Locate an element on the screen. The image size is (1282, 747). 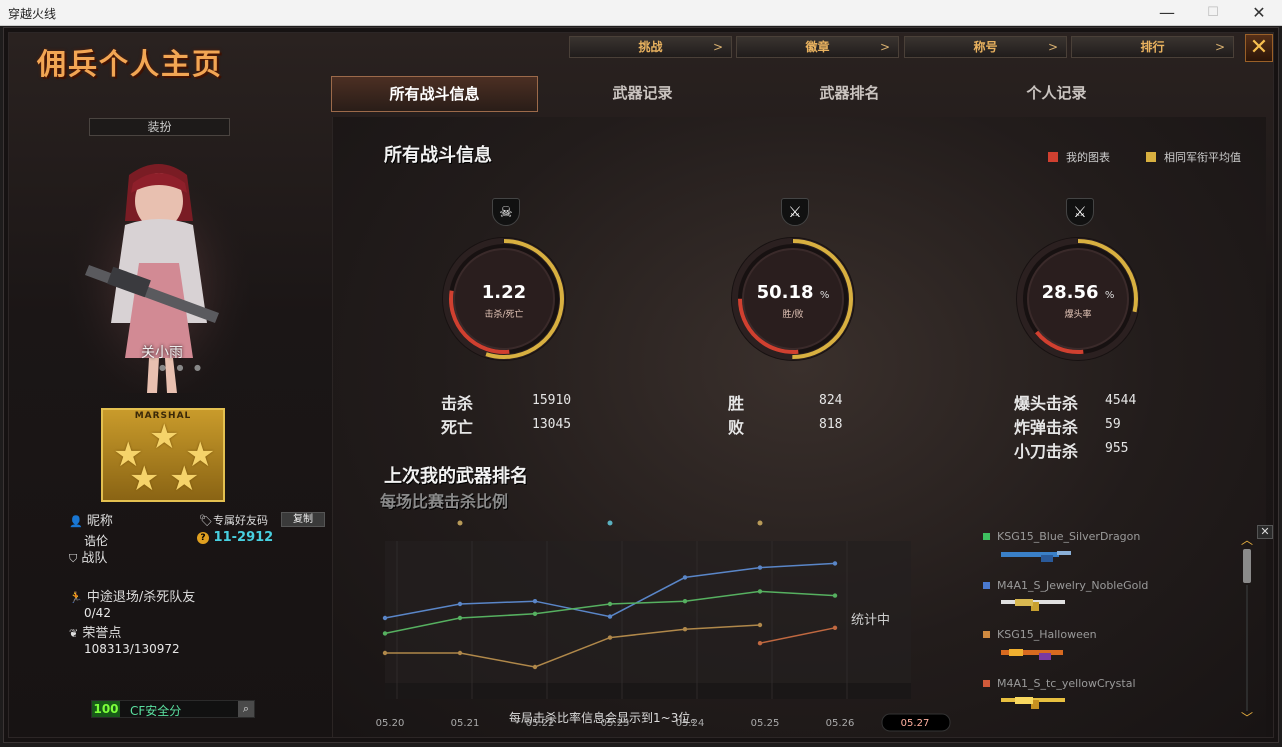
tab-title: 称号 > is located at coordinates (985, 47).